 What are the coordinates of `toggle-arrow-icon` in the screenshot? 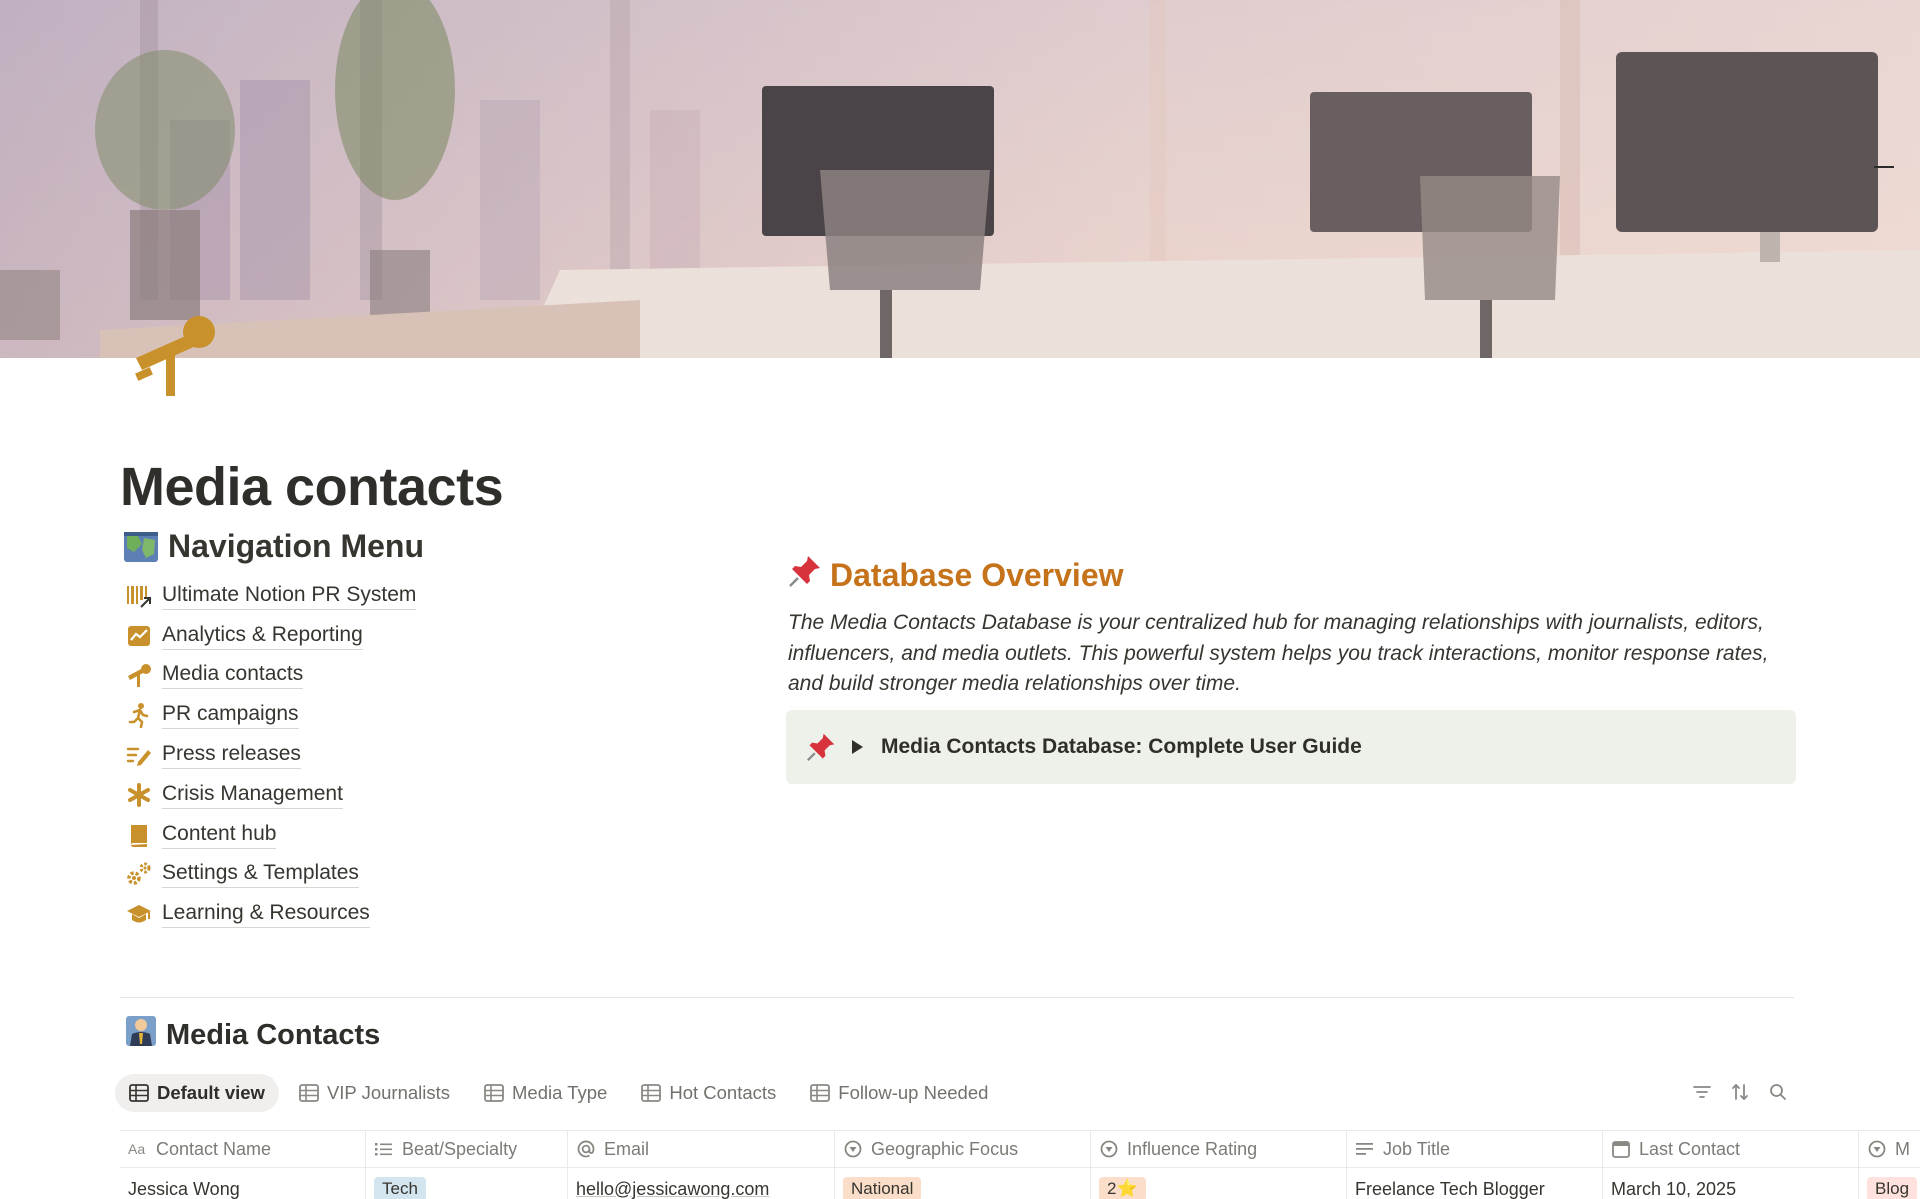 It's located at (857, 747).